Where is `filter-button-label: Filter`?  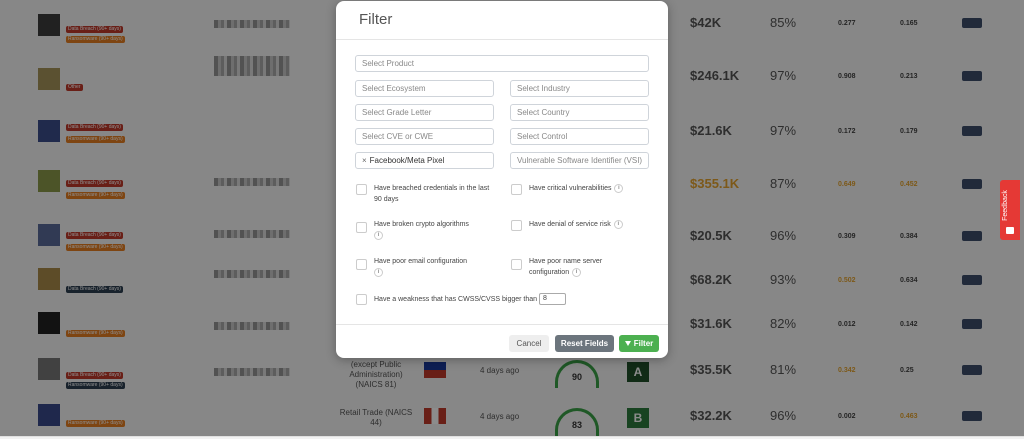
filter-button-label: Filter is located at coordinates (643, 343).